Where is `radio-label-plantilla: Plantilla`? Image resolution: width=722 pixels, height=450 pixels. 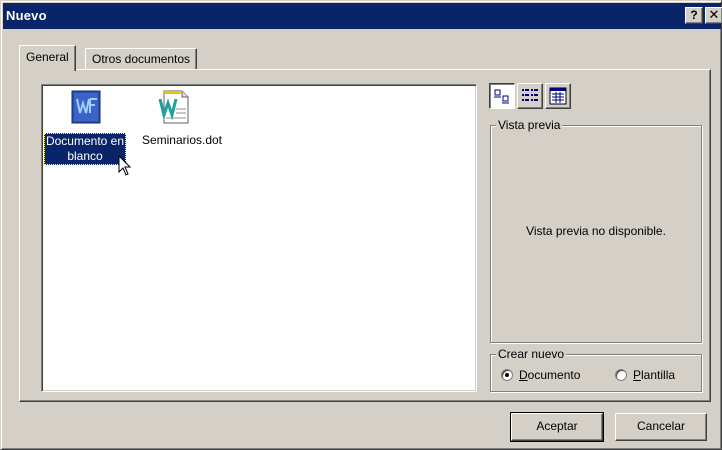 radio-label-plantilla: Plantilla is located at coordinates (654, 375).